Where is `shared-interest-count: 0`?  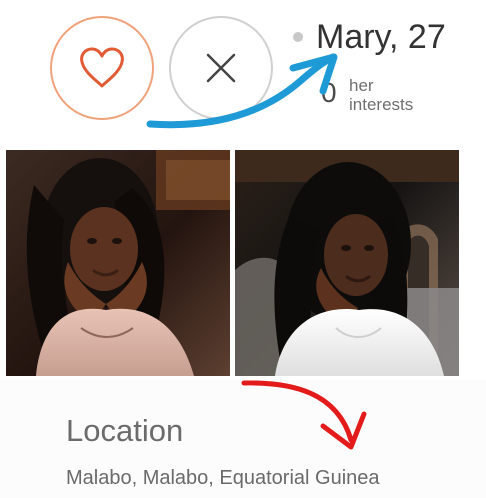
shared-interest-count: 0 is located at coordinates (329, 92).